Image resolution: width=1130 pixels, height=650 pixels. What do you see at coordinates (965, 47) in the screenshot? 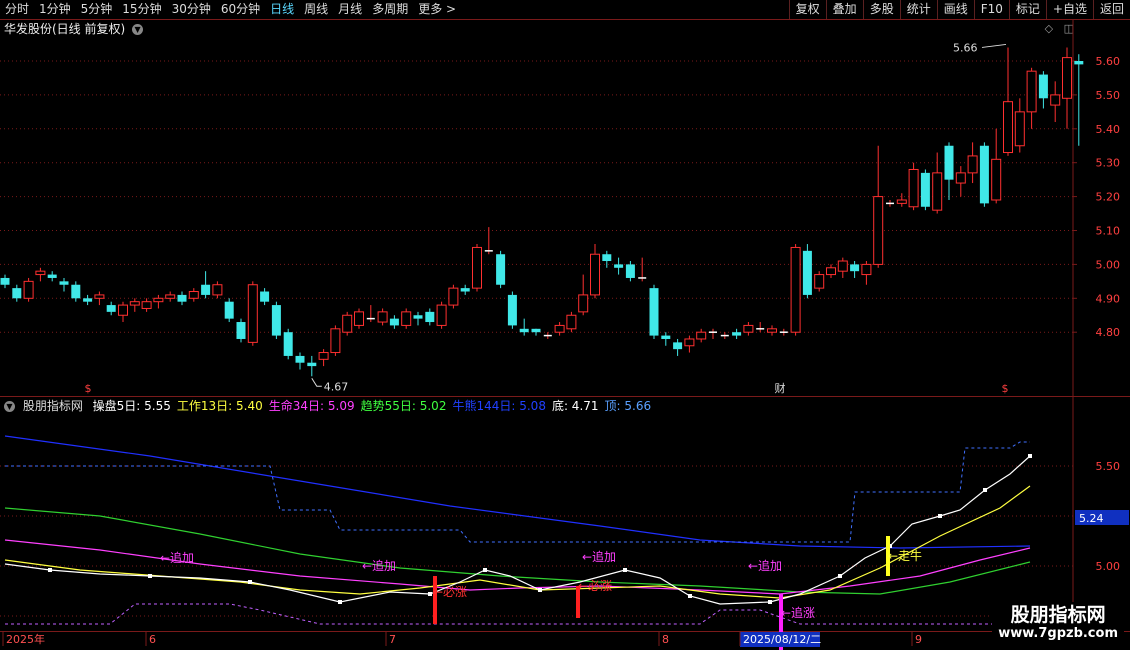
I see `high-price-label: 5.66` at bounding box center [965, 47].